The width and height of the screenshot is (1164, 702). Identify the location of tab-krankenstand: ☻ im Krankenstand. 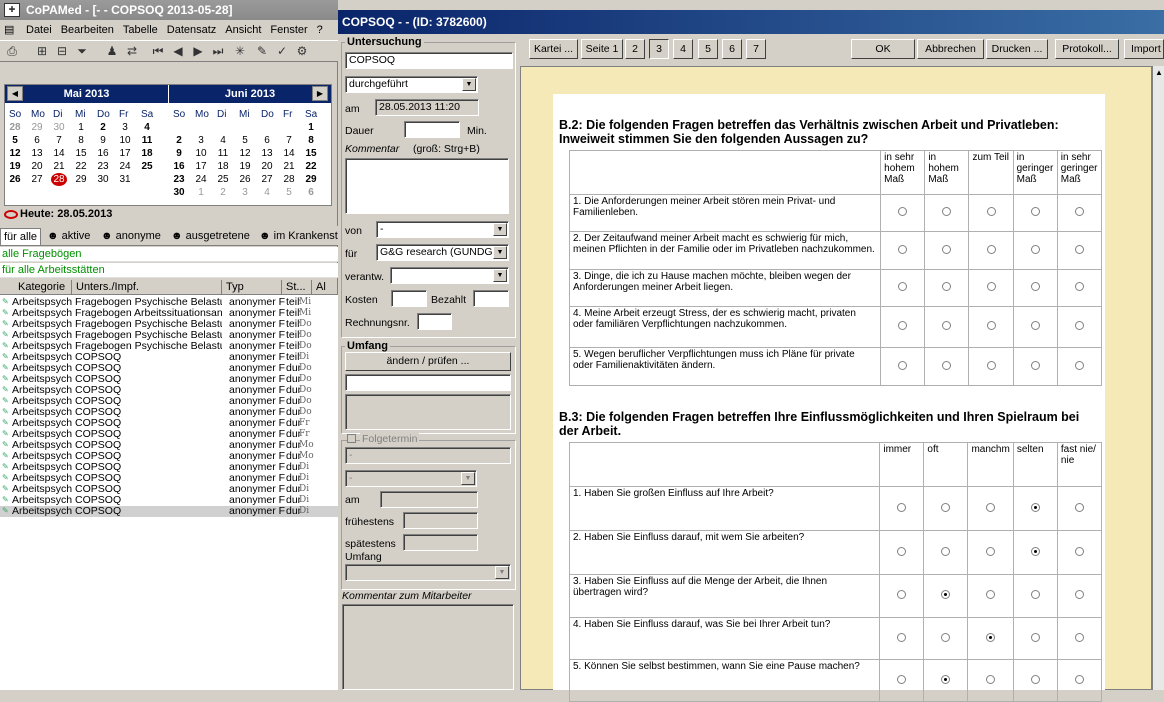
(297, 236).